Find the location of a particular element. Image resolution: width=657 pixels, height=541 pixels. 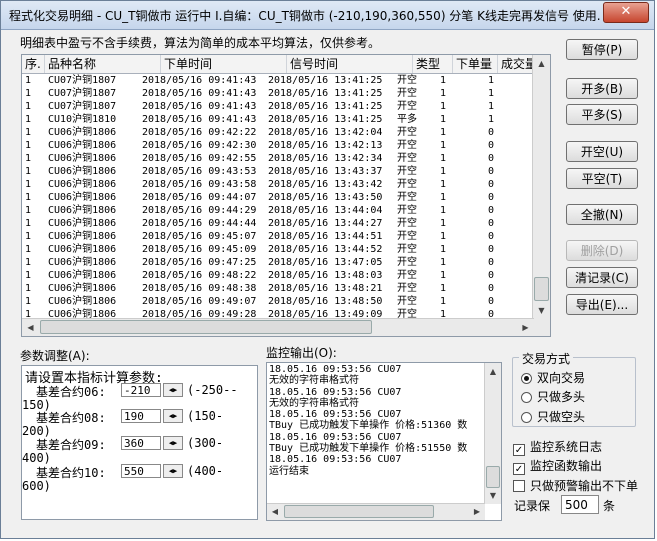

table-cell: 2018/05/16 09:48:22 is located at coordinates (199, 275).